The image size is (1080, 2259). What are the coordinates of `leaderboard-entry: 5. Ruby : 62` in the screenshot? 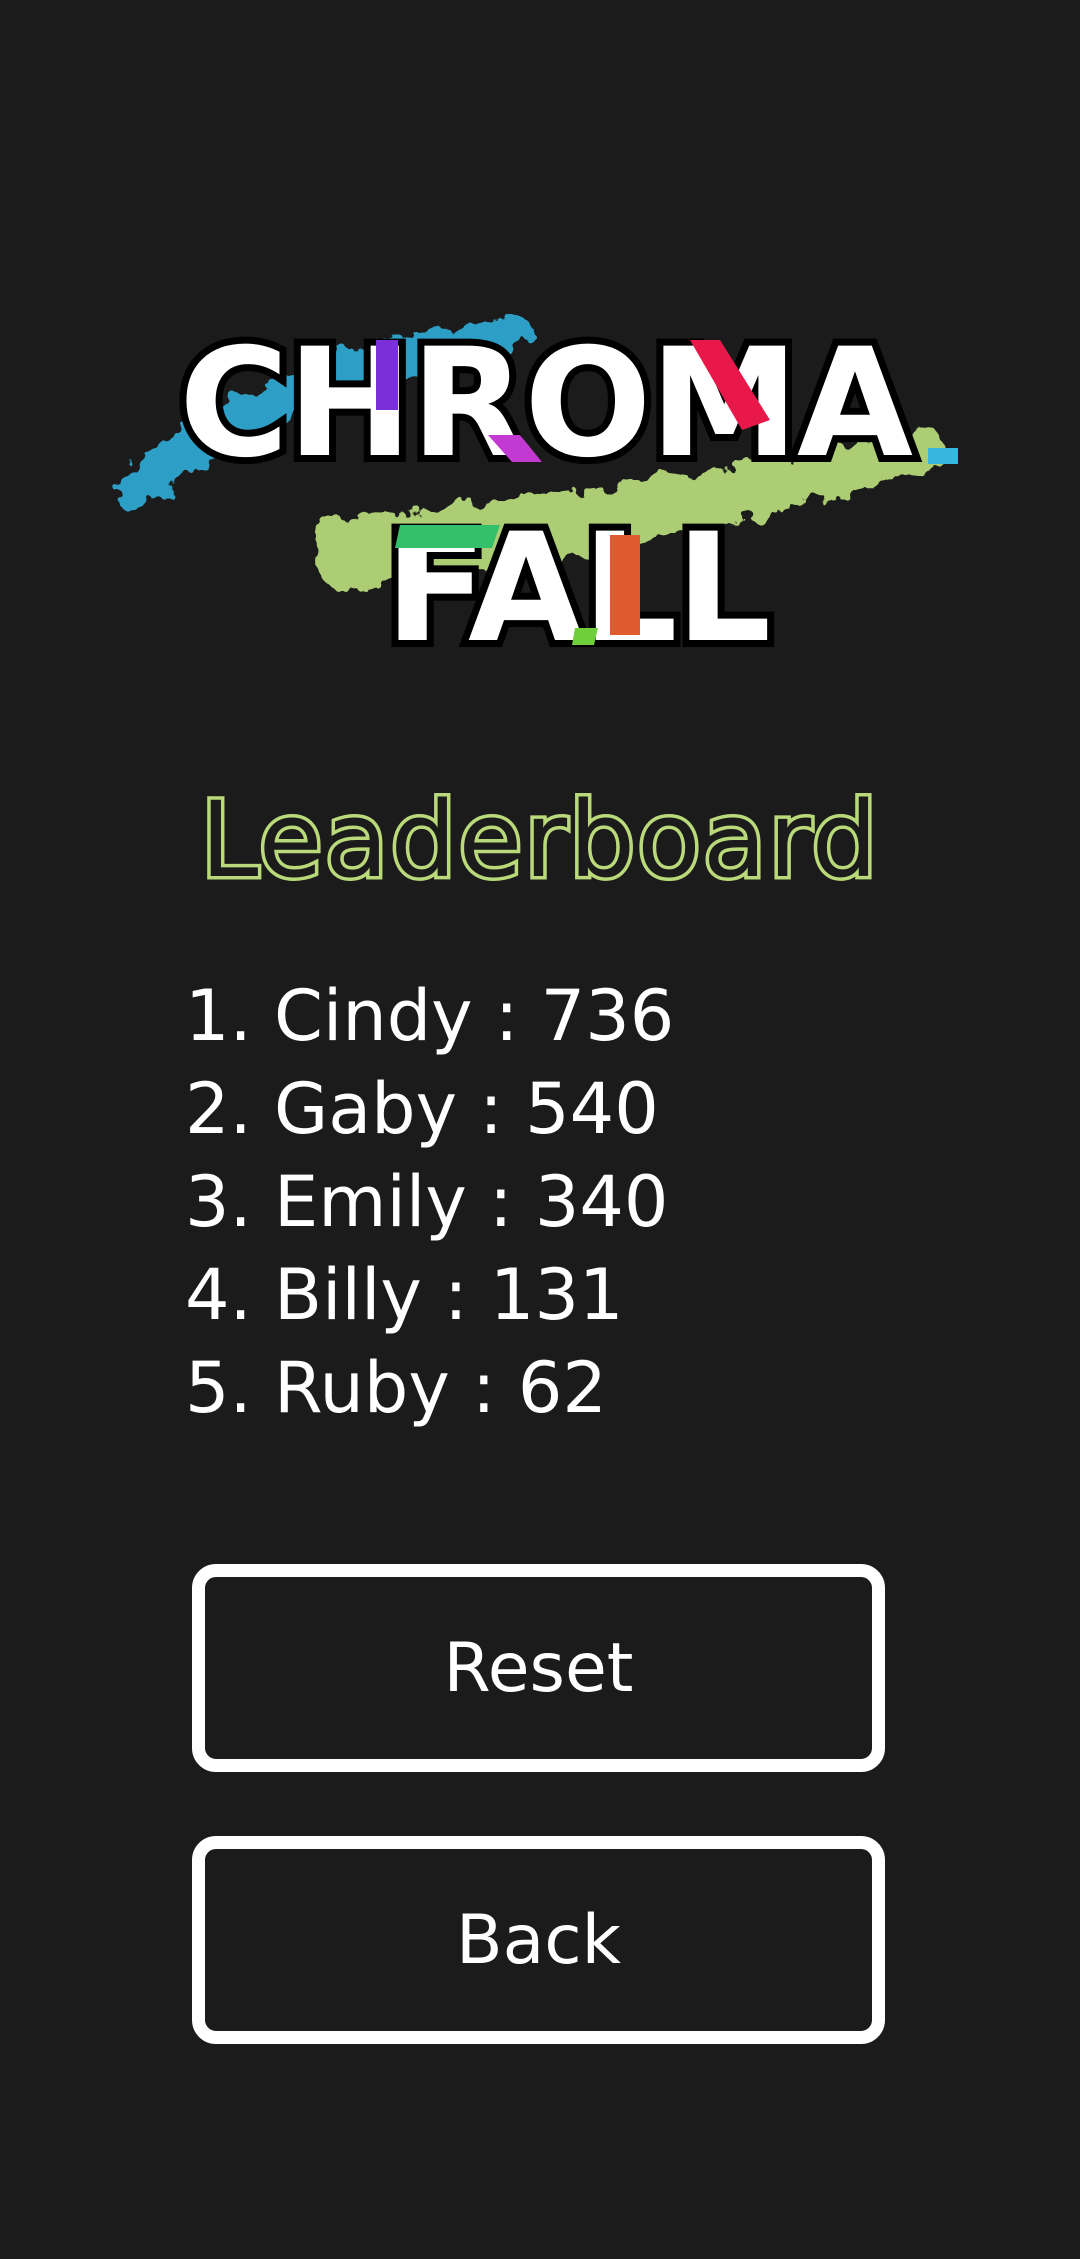 It's located at (396, 1388).